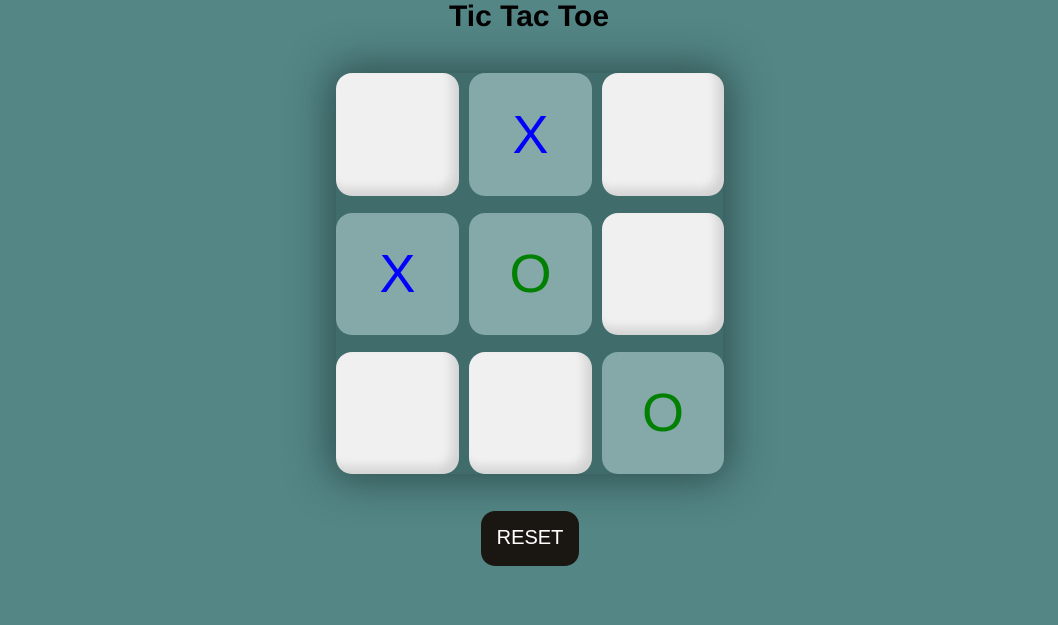 The height and width of the screenshot is (625, 1058). What do you see at coordinates (530, 134) in the screenshot?
I see `board-cell-2: X` at bounding box center [530, 134].